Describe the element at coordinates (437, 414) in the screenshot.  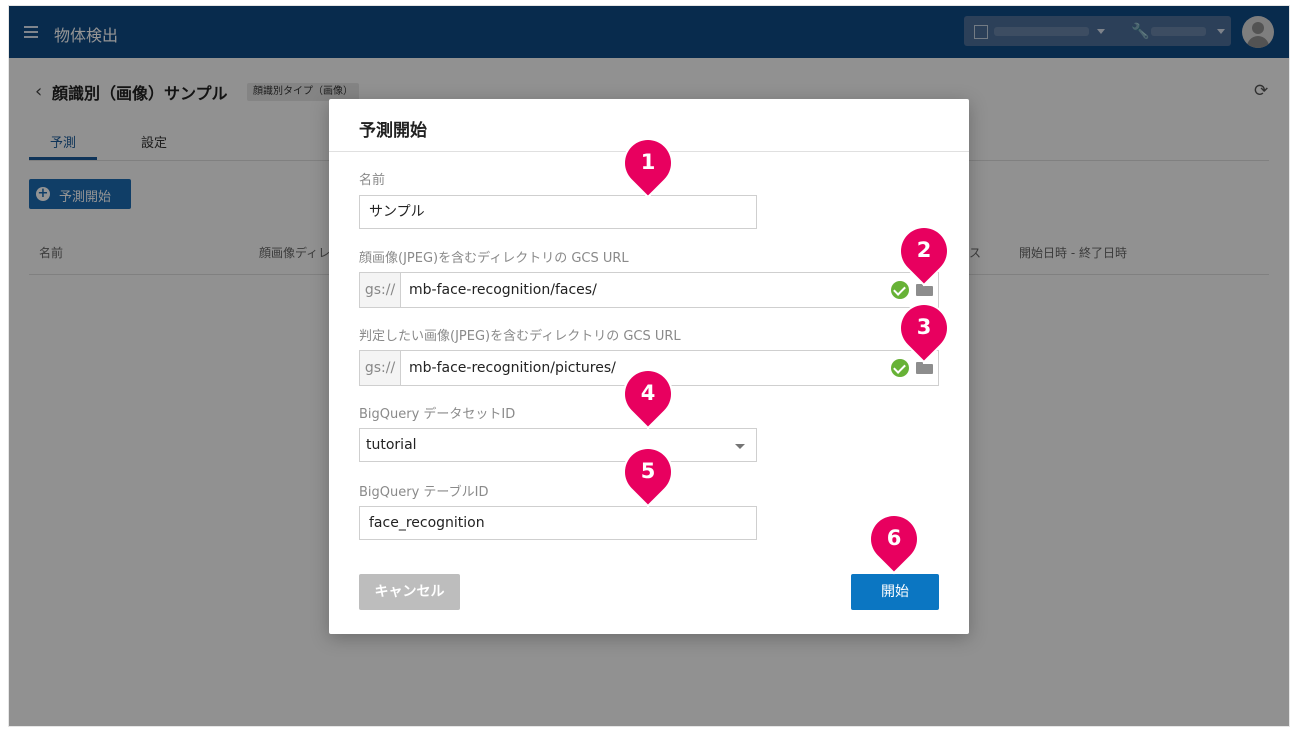
I see `dataset-id-label: BigQuery データセットID` at that location.